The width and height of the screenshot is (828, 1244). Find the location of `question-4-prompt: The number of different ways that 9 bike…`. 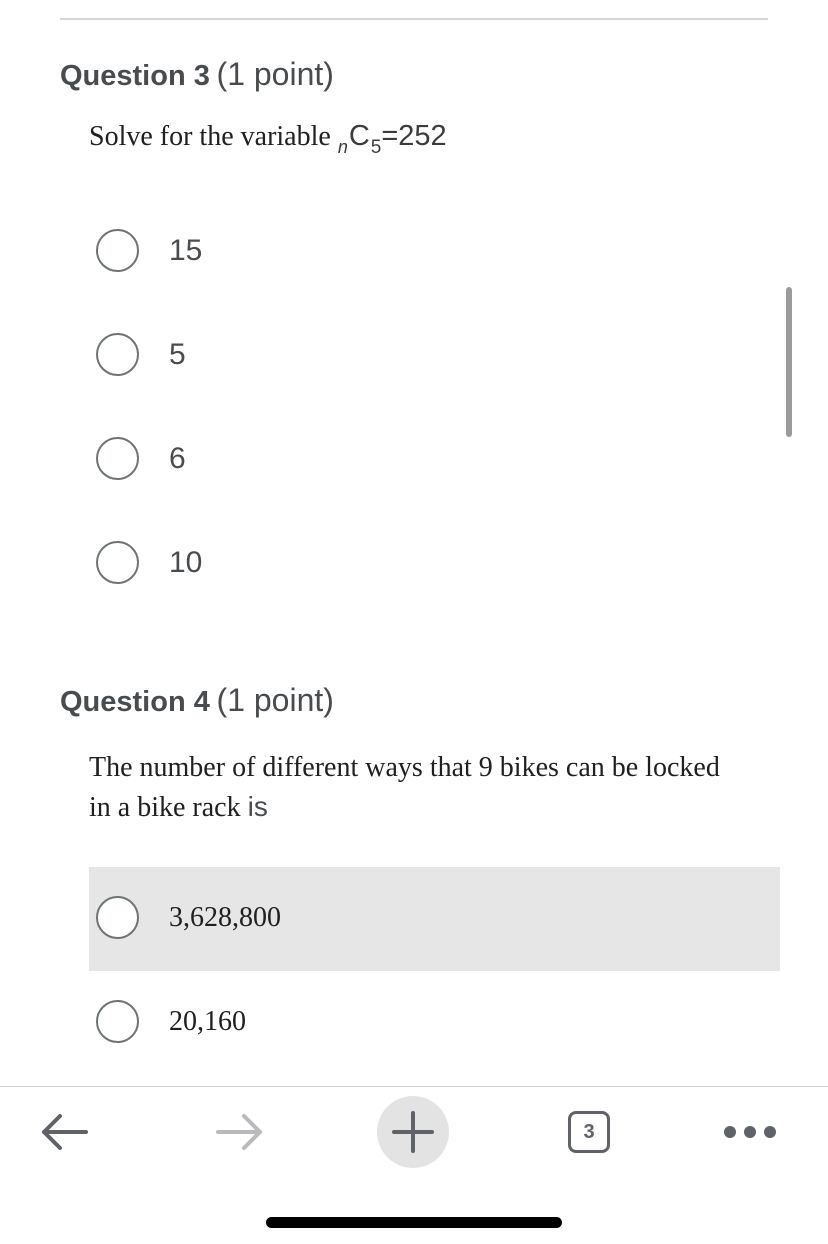

question-4-prompt: The number of different ways that 9 bike… is located at coordinates (409, 787).